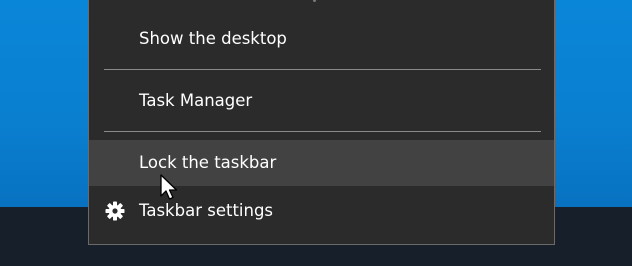 Image resolution: width=632 pixels, height=266 pixels. What do you see at coordinates (321, 163) in the screenshot?
I see `menu-item-lock-taskbar: Lock the taskbar` at bounding box center [321, 163].